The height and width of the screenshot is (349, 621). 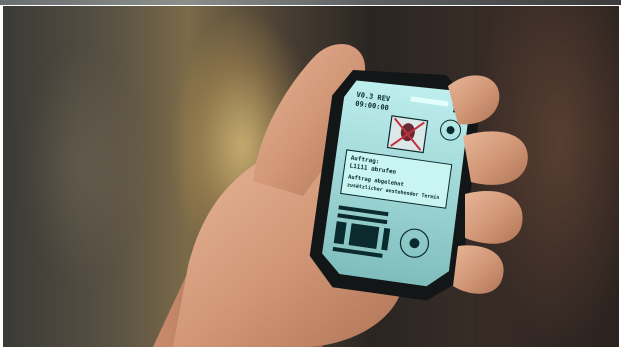 What do you see at coordinates (495, 158) in the screenshot?
I see `middle-finger` at bounding box center [495, 158].